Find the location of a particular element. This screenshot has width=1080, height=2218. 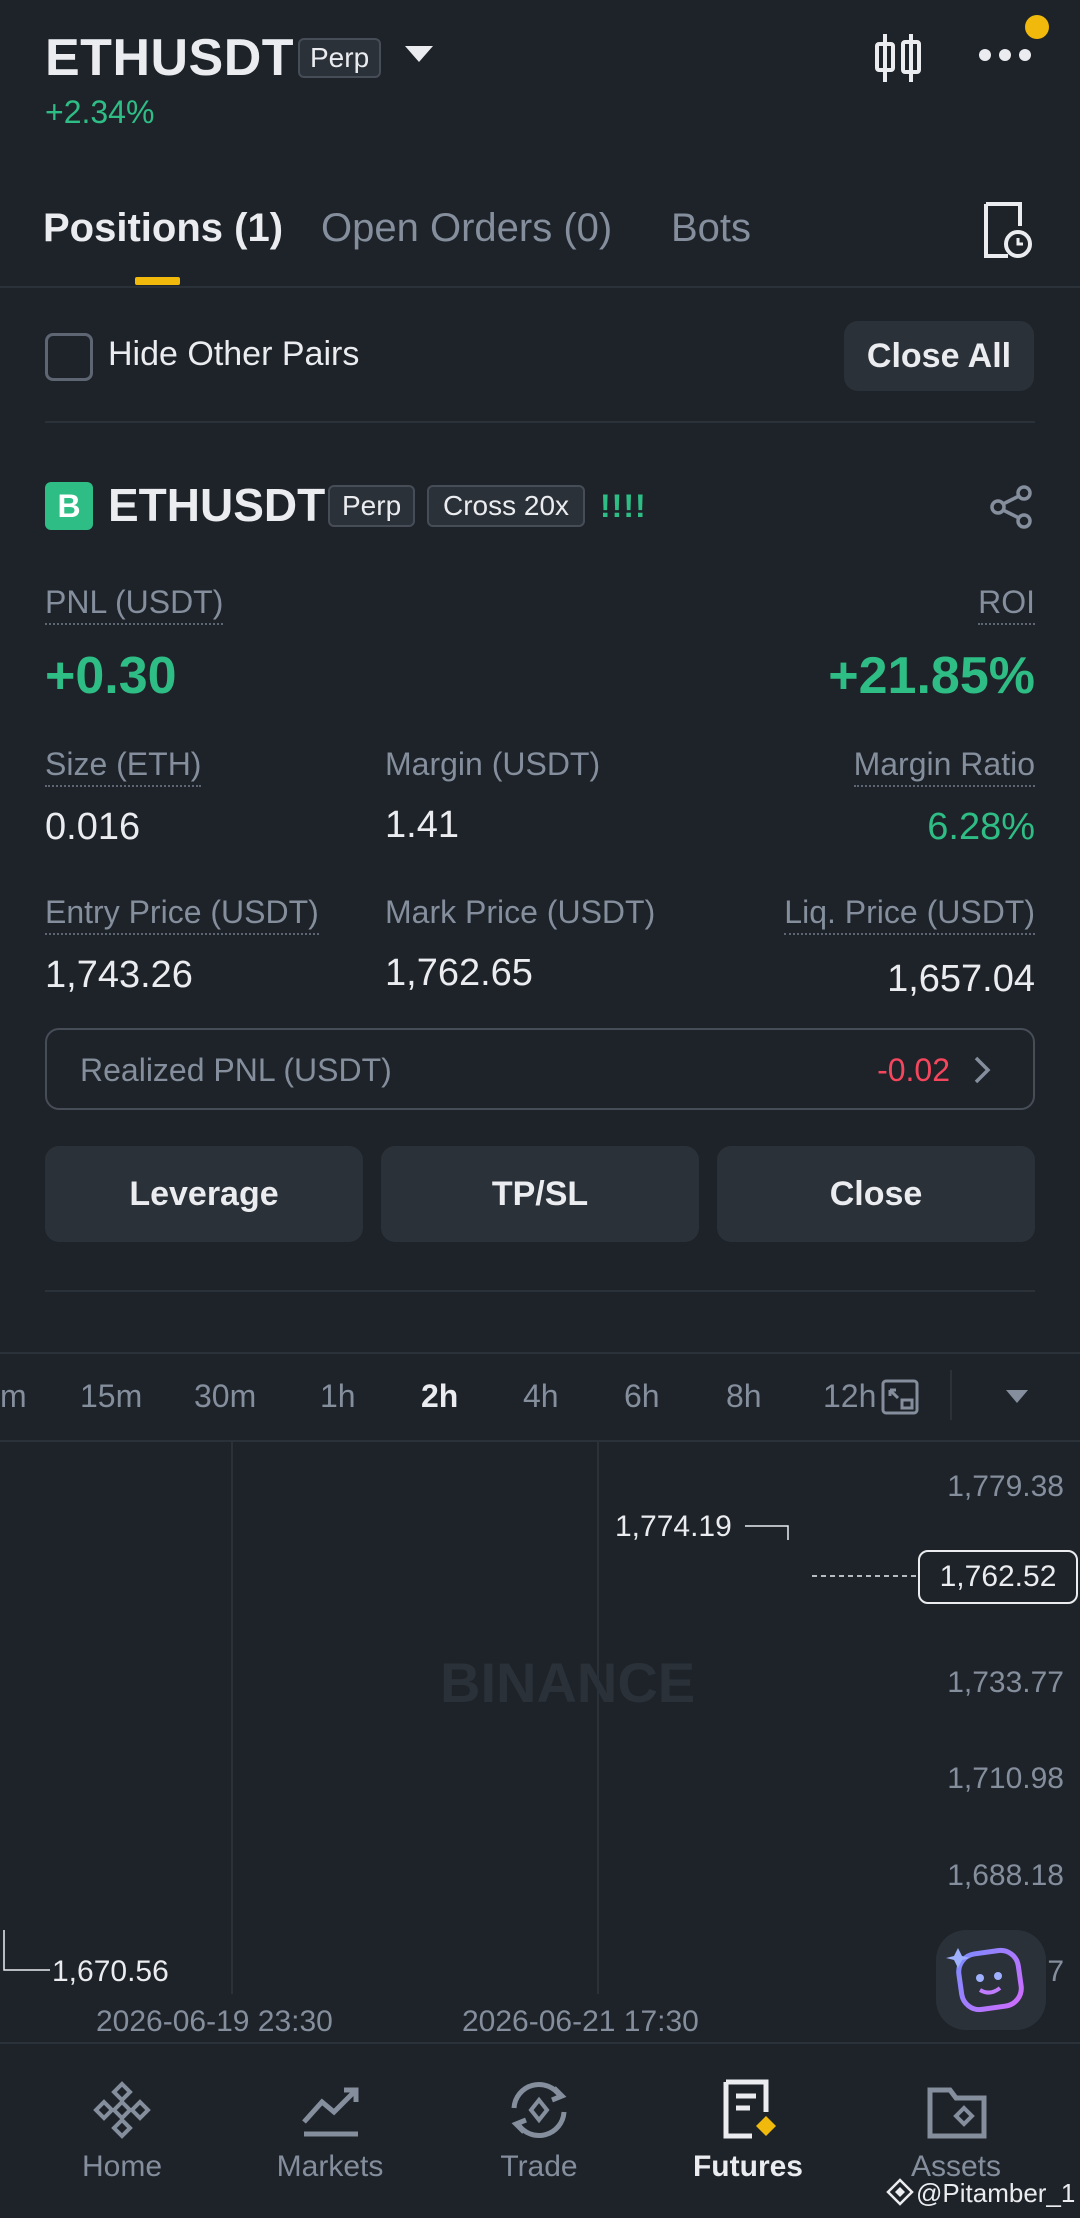

price-axis-label: 1,688.18 is located at coordinates (1005, 1875).